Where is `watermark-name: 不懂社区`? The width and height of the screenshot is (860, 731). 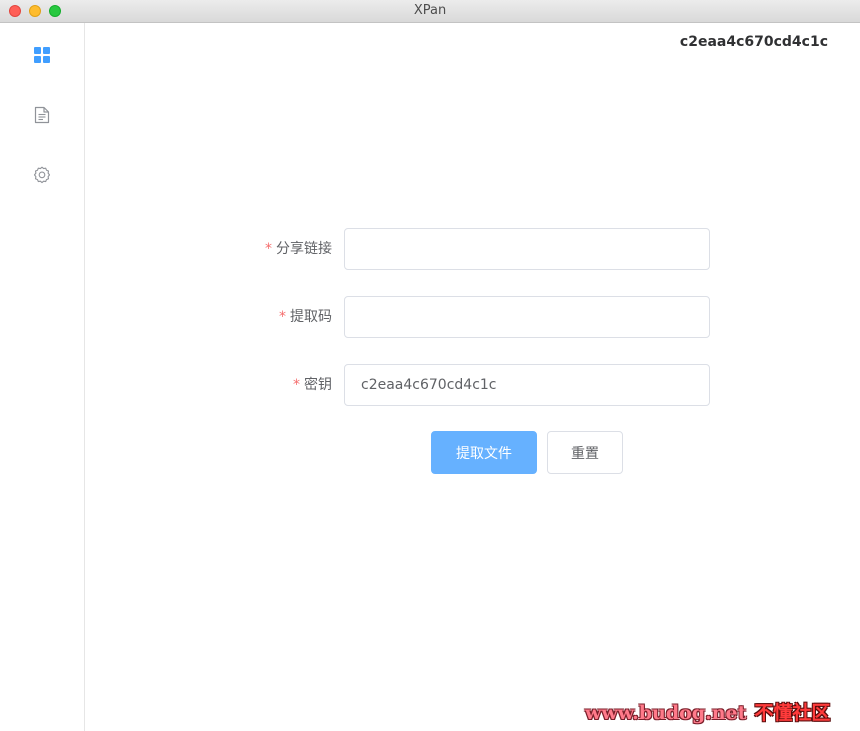
watermark-name: 不懂社区 is located at coordinates (792, 713).